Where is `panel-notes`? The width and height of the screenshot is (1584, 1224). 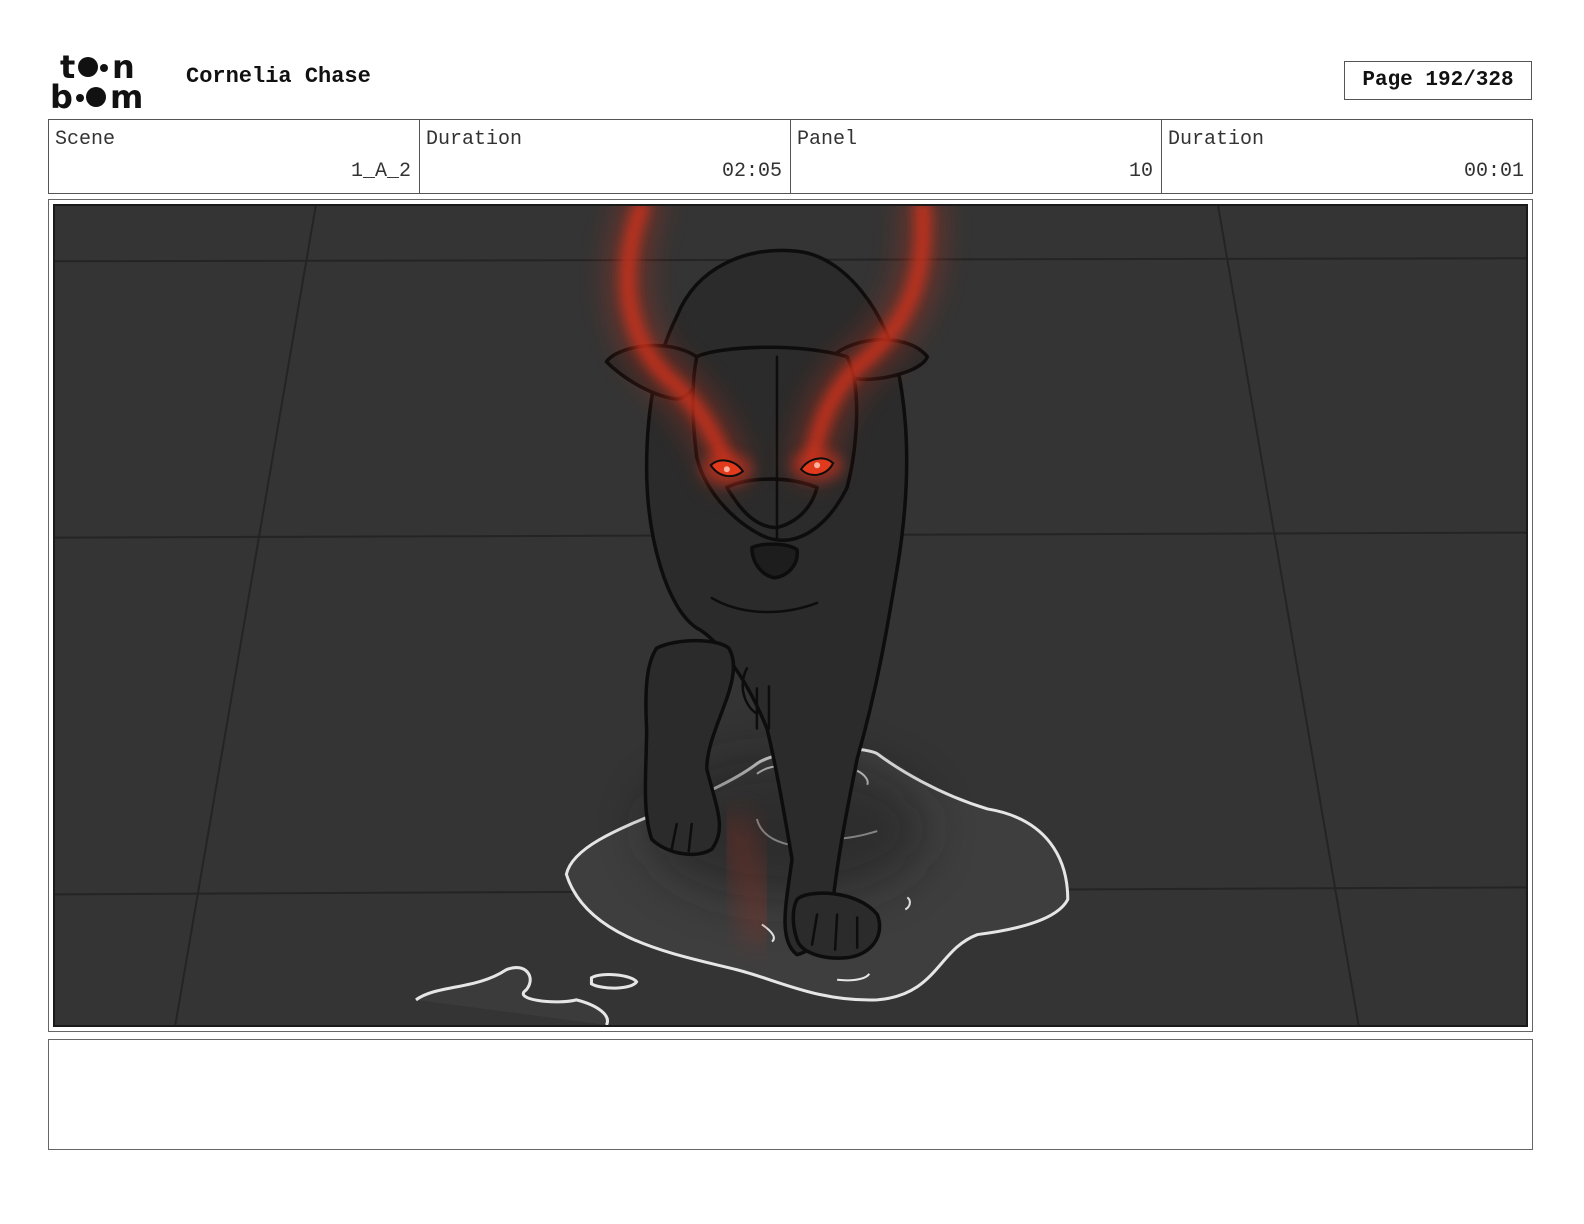
panel-notes is located at coordinates (790, 1094).